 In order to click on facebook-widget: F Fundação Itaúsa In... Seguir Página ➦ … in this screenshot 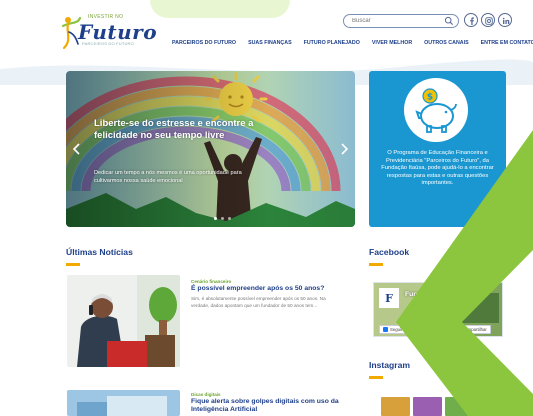, I will do `click(438, 309)`.